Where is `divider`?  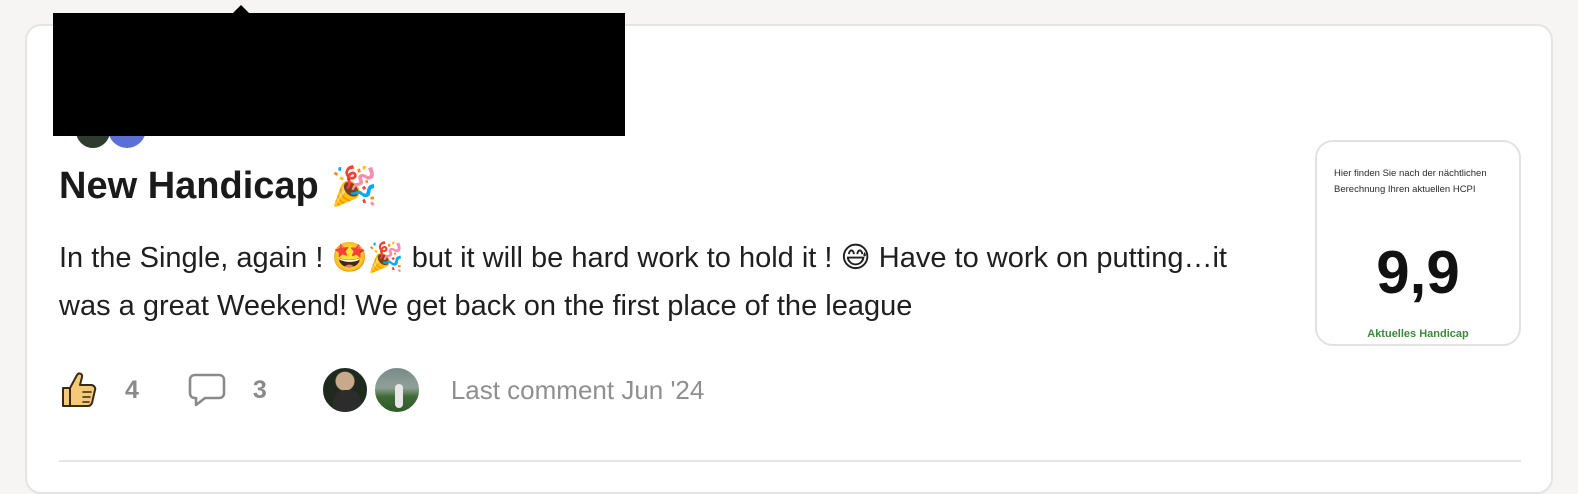
divider is located at coordinates (790, 461).